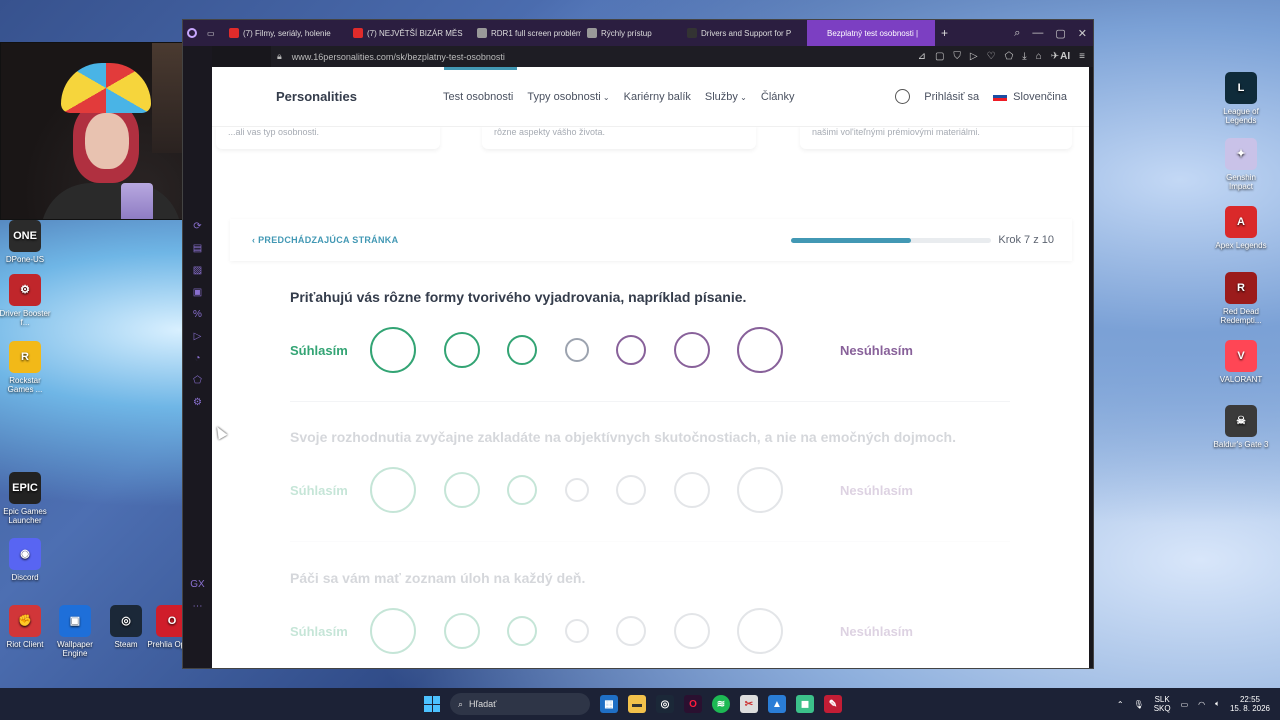 This screenshot has width=1280, height=720. Describe the element at coordinates (665, 704) in the screenshot. I see `steam-taskbar-icon: ◎` at that location.